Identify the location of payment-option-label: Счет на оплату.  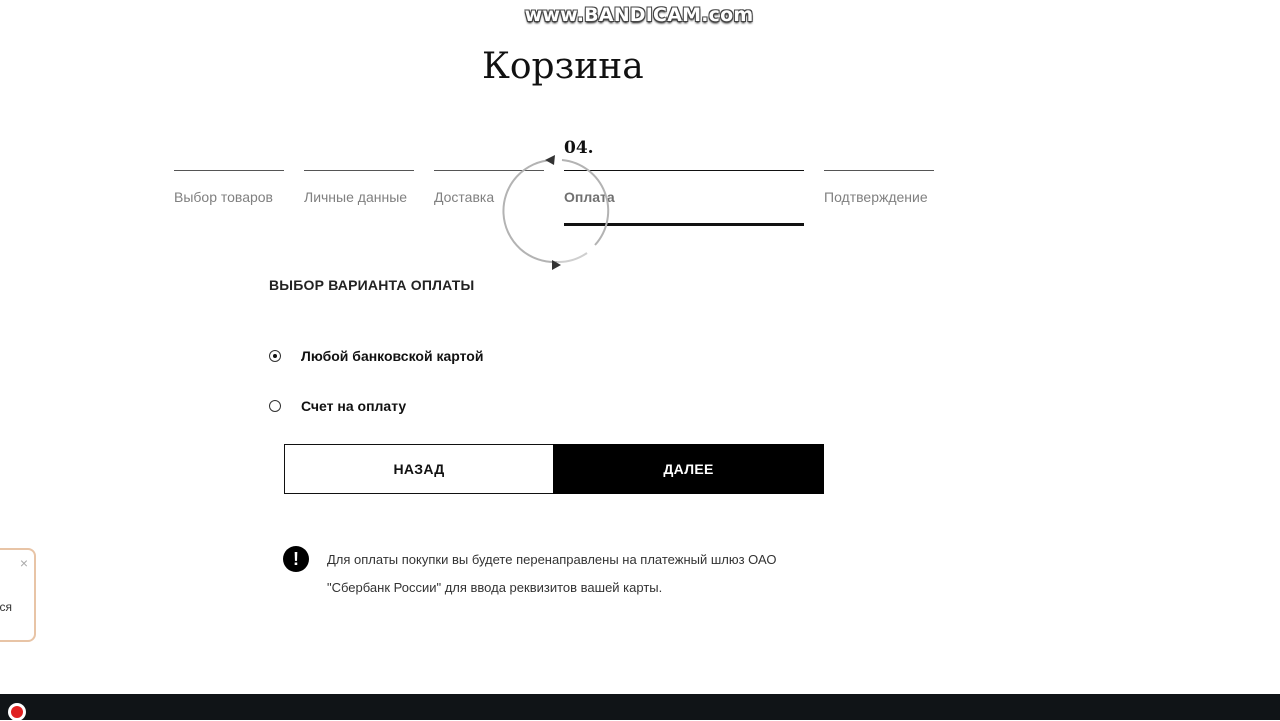
(354, 406).